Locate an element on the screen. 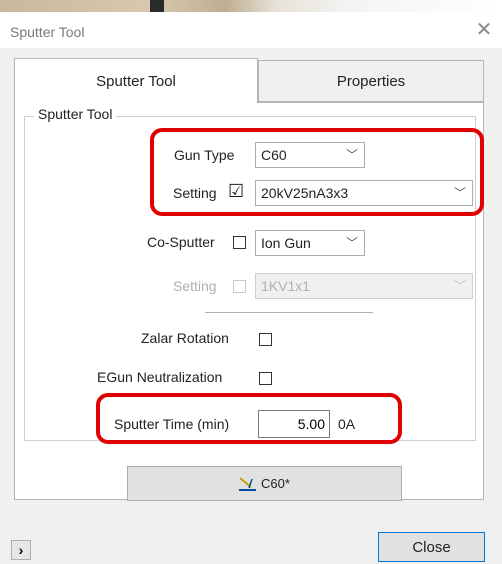 The image size is (502, 564). zalar-rotation-checkbox is located at coordinates (265, 339).